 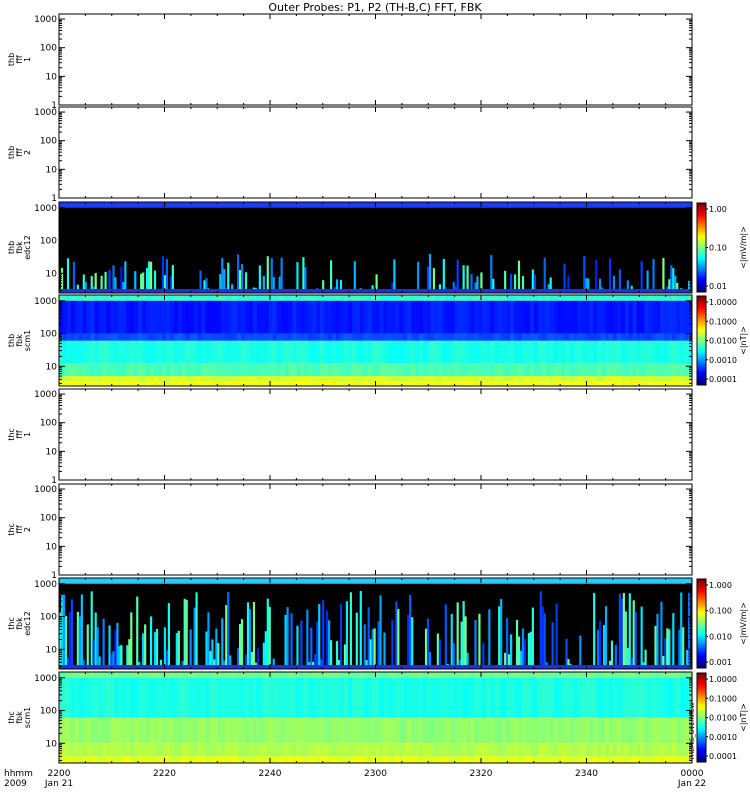 What do you see at coordinates (692, 731) in the screenshot?
I see `watermark: THEMIS_OVERVIEW` at bounding box center [692, 731].